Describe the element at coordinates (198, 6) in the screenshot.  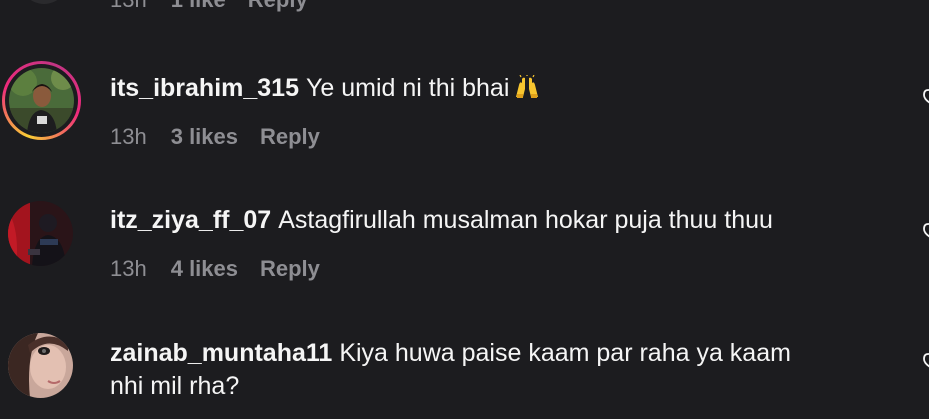
I see `like-count-button: 1 like` at that location.